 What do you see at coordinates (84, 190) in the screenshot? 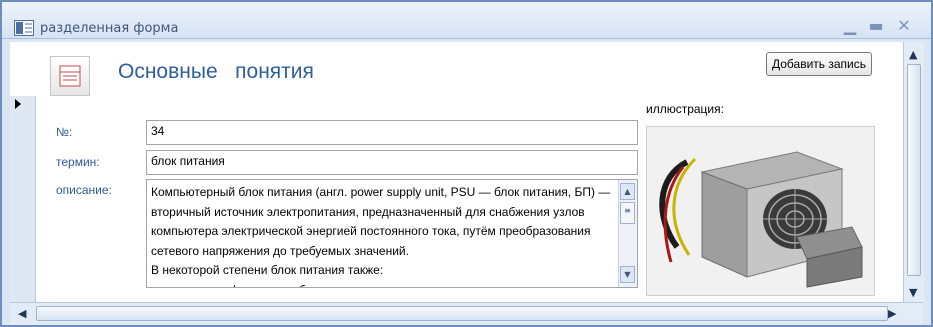
I see `description-label: описание:` at bounding box center [84, 190].